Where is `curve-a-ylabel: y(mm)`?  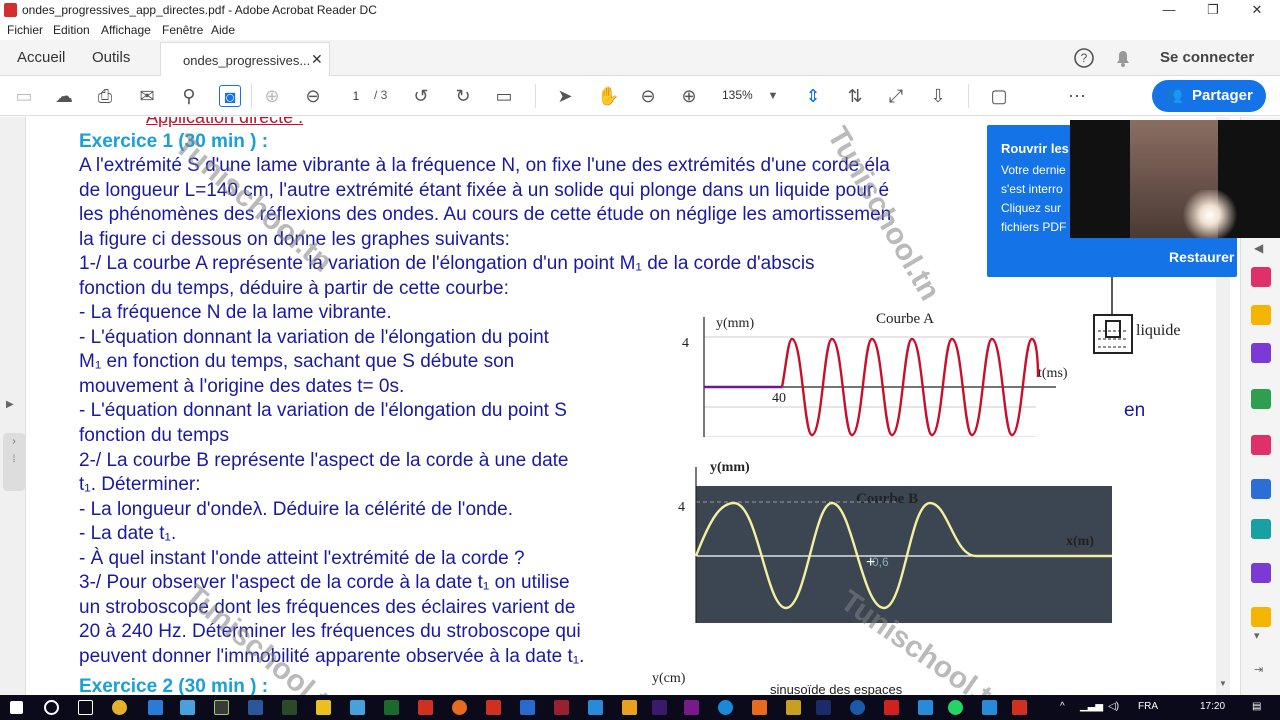 curve-a-ylabel: y(mm) is located at coordinates (735, 323).